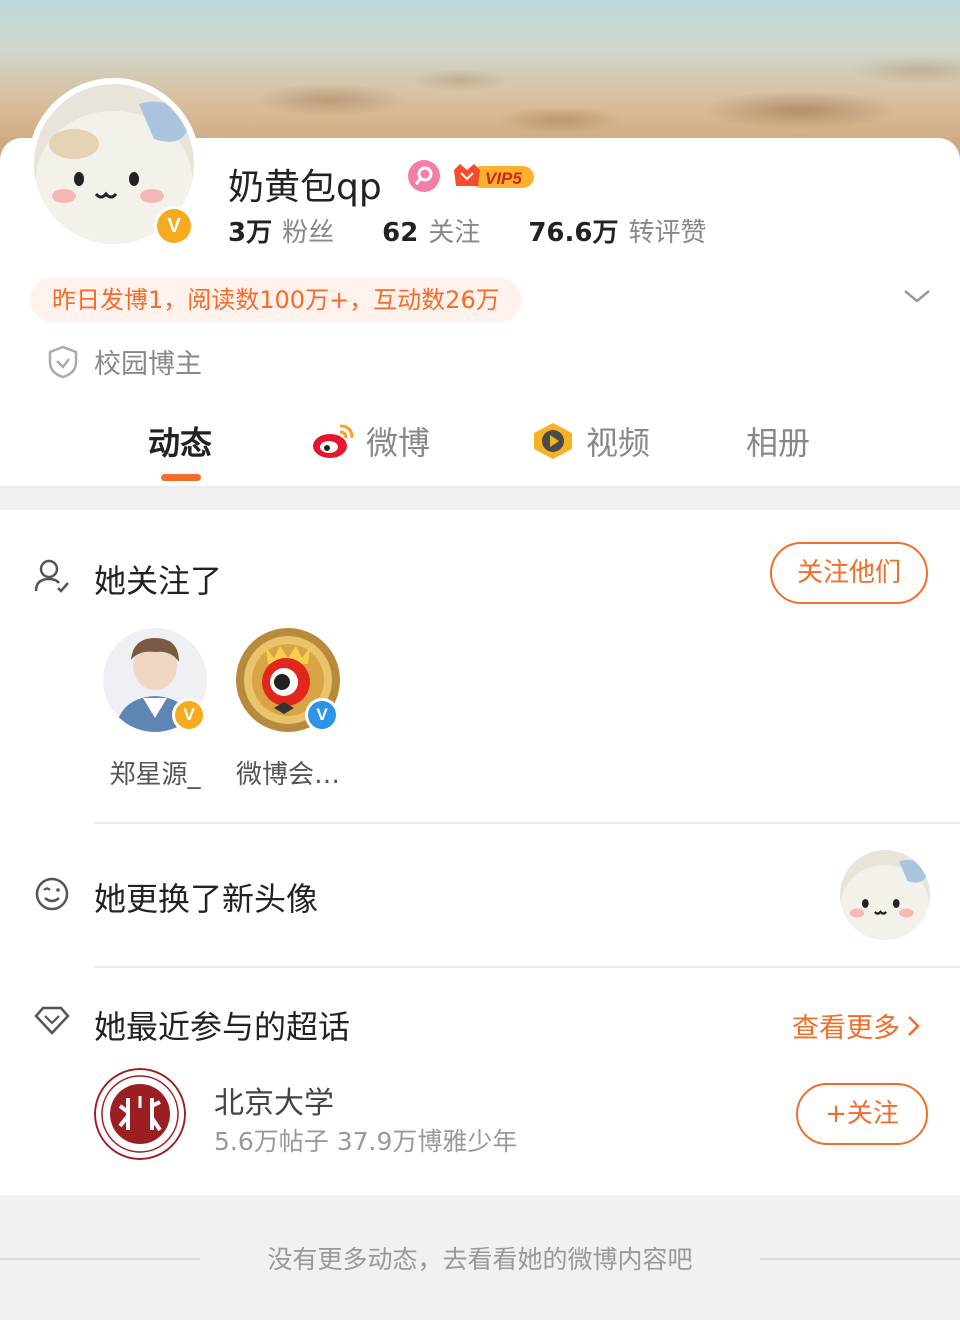 Image resolution: width=960 pixels, height=1320 pixels. What do you see at coordinates (917, 296) in the screenshot?
I see `chevron-down-icon` at bounding box center [917, 296].